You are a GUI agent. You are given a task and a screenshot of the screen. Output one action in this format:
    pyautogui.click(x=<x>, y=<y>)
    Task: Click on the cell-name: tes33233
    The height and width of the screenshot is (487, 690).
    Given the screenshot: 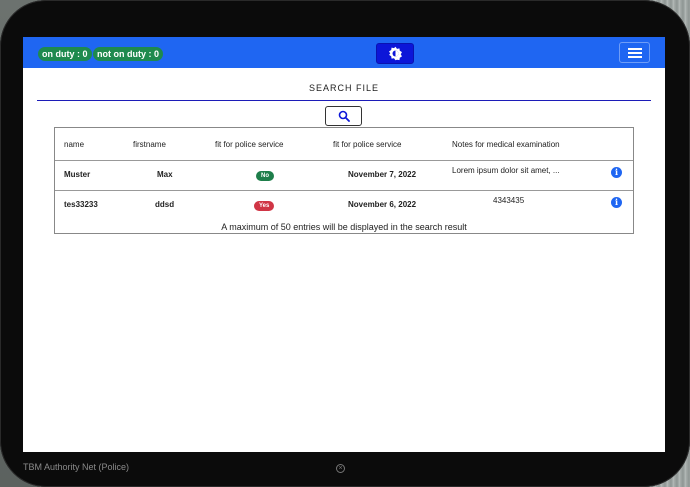 What is the action you would take?
    pyautogui.click(x=81, y=204)
    